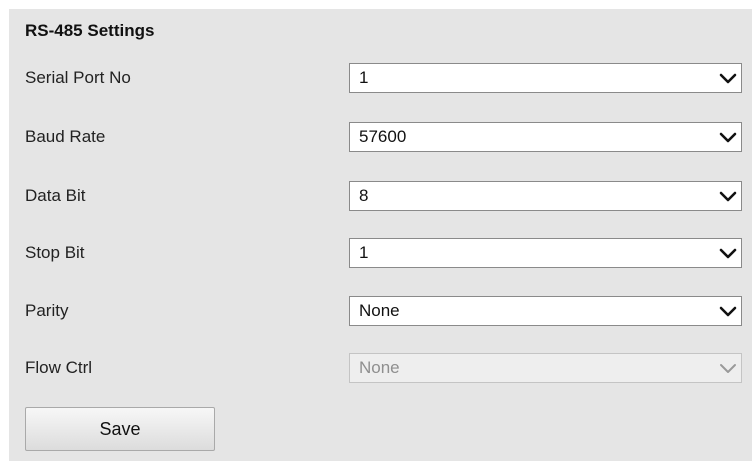 This screenshot has height=461, width=752. Describe the element at coordinates (364, 252) in the screenshot. I see `stop-bit-value: 1` at that location.